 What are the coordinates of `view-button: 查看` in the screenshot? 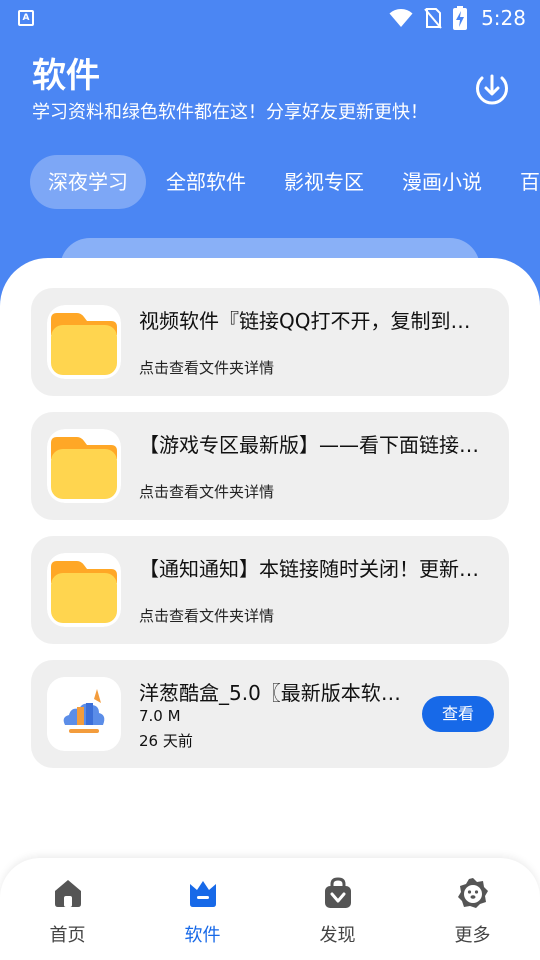 It's located at (458, 714).